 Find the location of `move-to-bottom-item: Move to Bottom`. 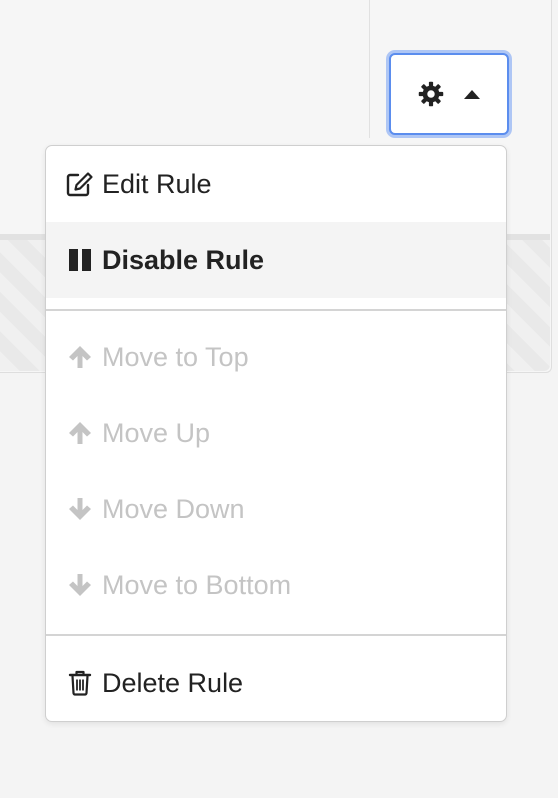

move-to-bottom-item: Move to Bottom is located at coordinates (276, 585).